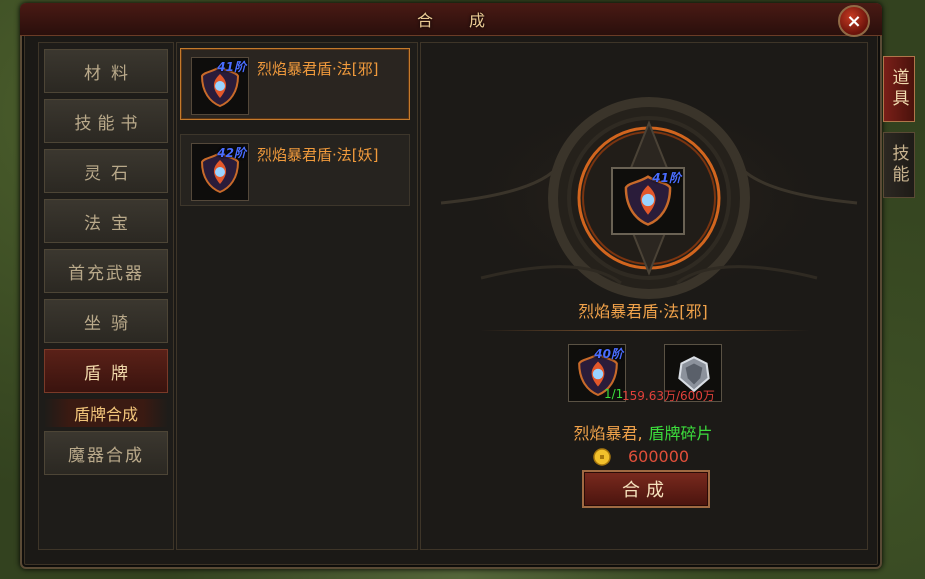 This screenshot has height=579, width=925. What do you see at coordinates (111, 173) in the screenshot?
I see `category-label: 灵石` at bounding box center [111, 173].